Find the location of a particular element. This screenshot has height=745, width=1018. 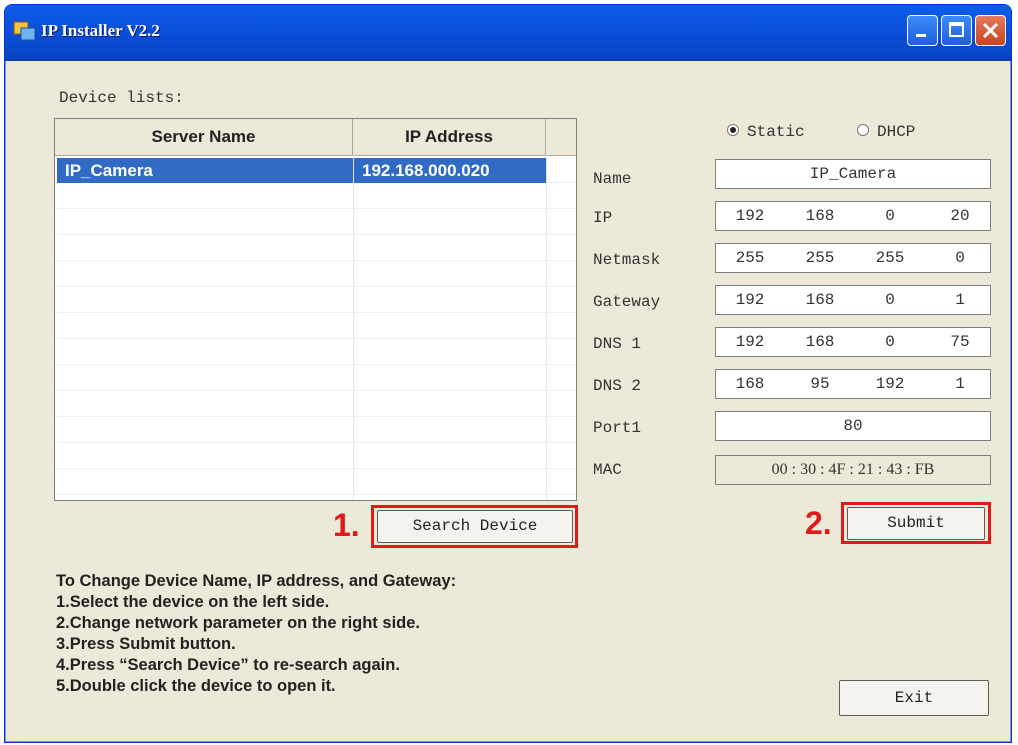

netmask-octet-1: 255 is located at coordinates (750, 258).